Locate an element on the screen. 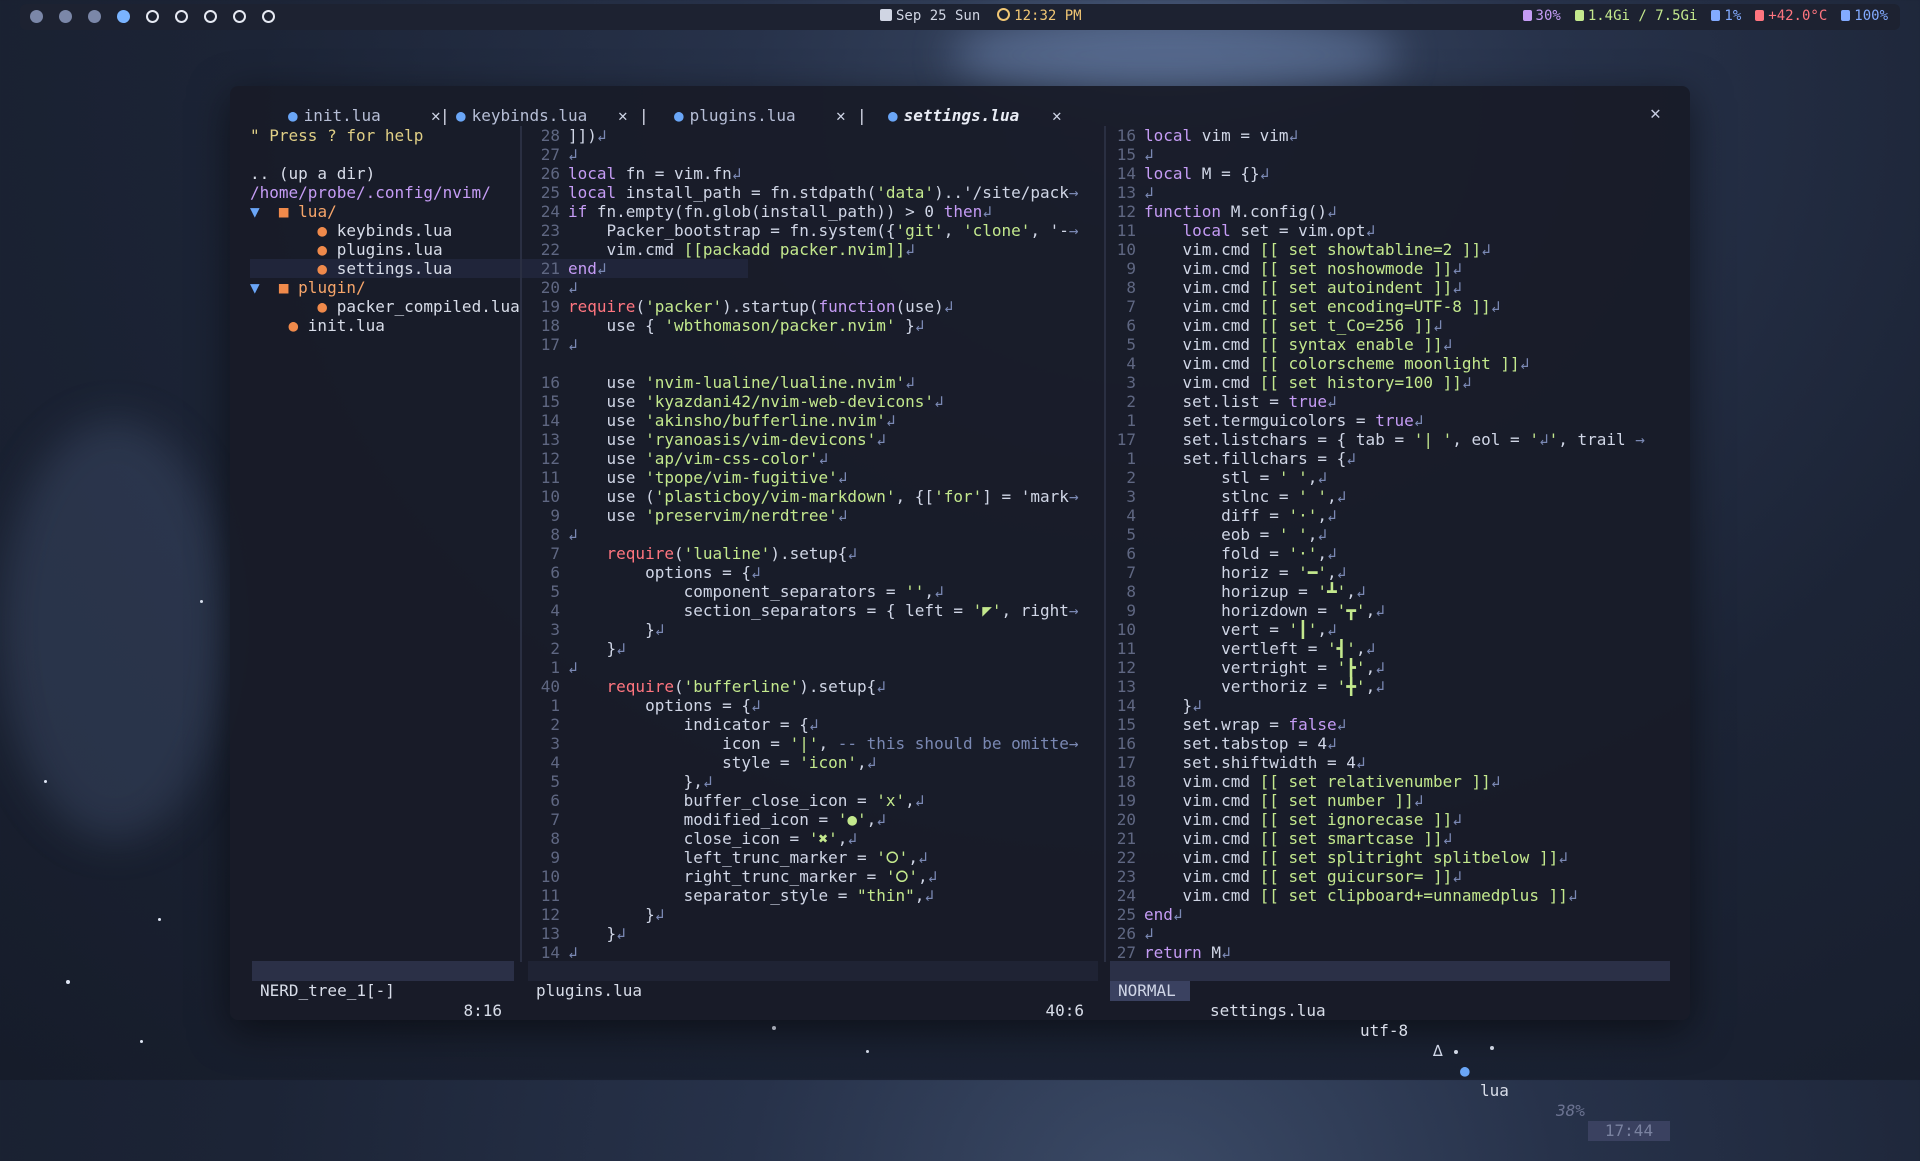 This screenshot has height=1161, width=1920. code-line: 28]])↲ is located at coordinates (806, 135).